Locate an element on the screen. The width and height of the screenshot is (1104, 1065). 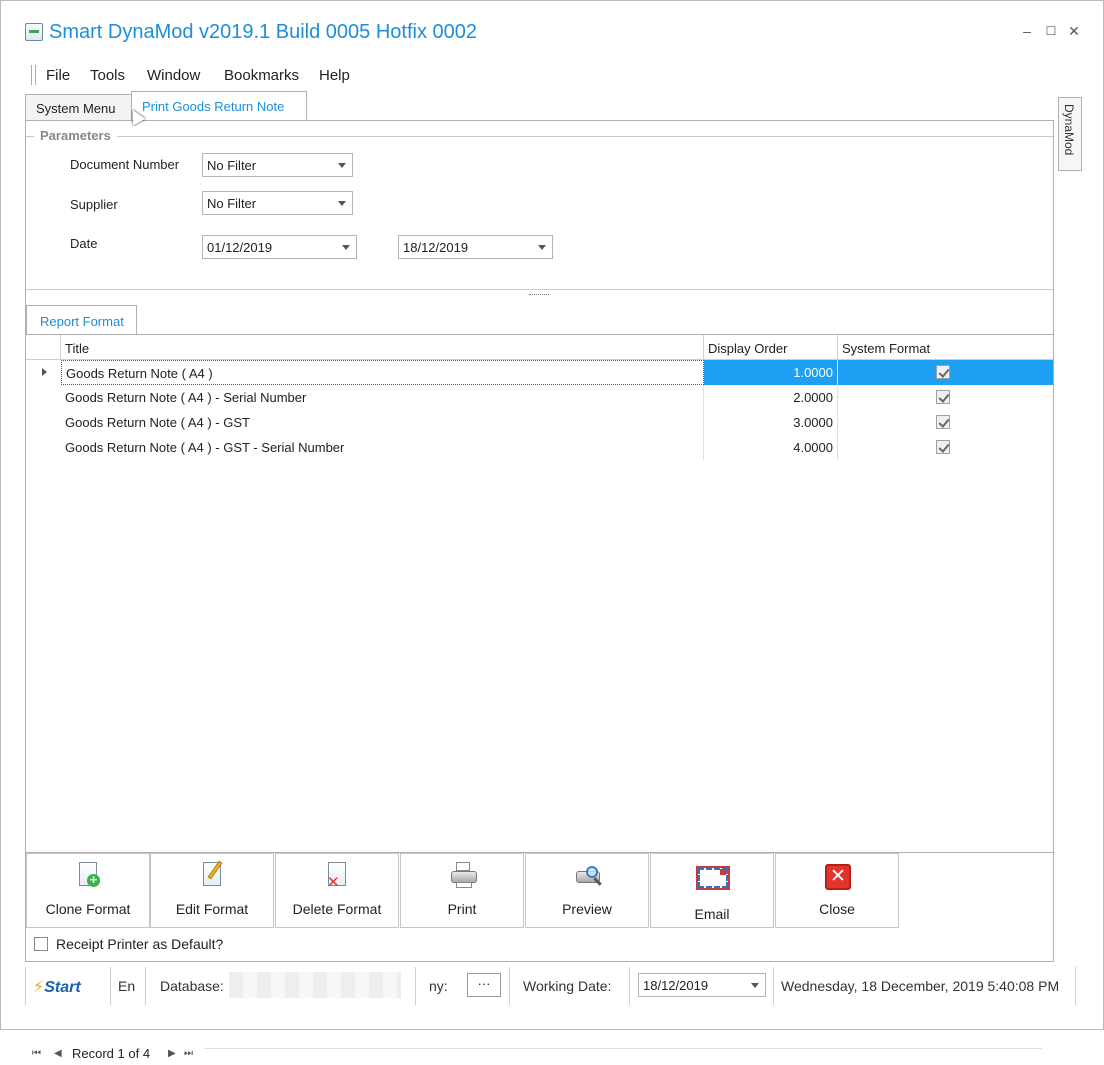
cell-display-order: 2.0000 is located at coordinates (771, 397).